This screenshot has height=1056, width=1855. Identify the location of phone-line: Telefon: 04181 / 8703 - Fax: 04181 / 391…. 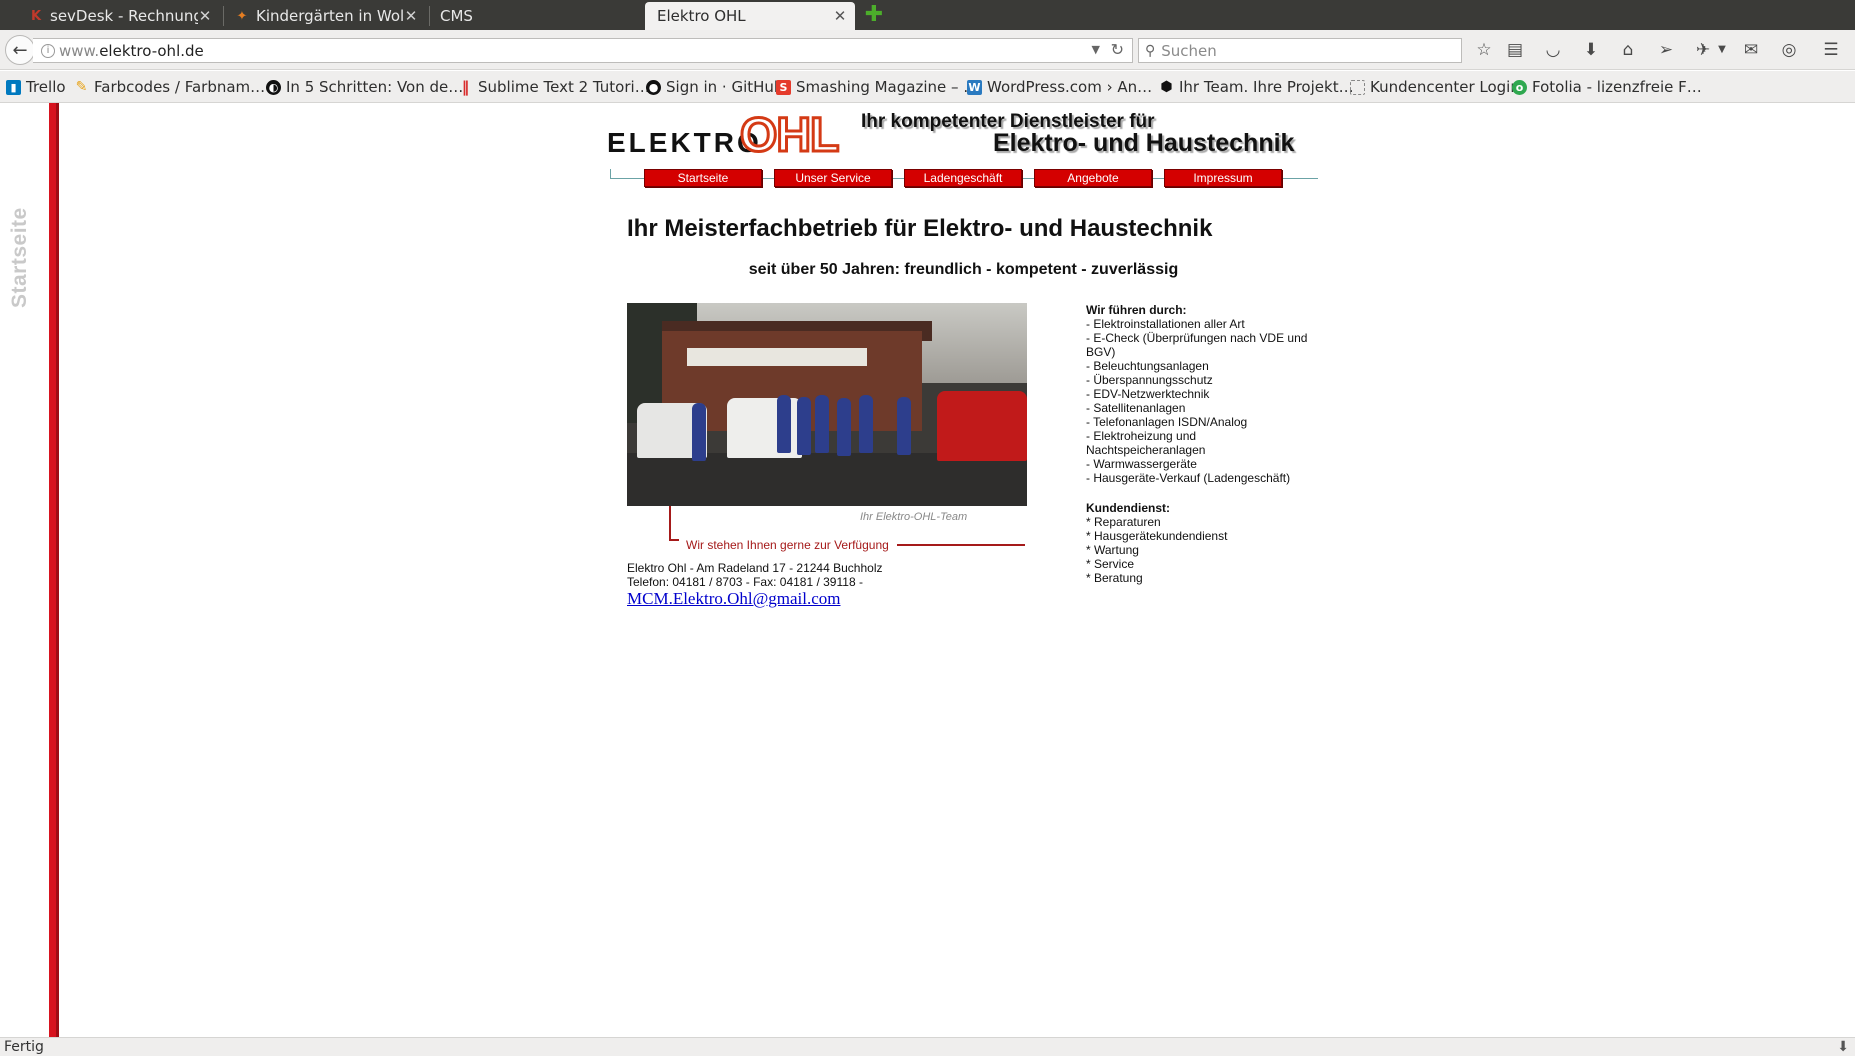
(745, 582).